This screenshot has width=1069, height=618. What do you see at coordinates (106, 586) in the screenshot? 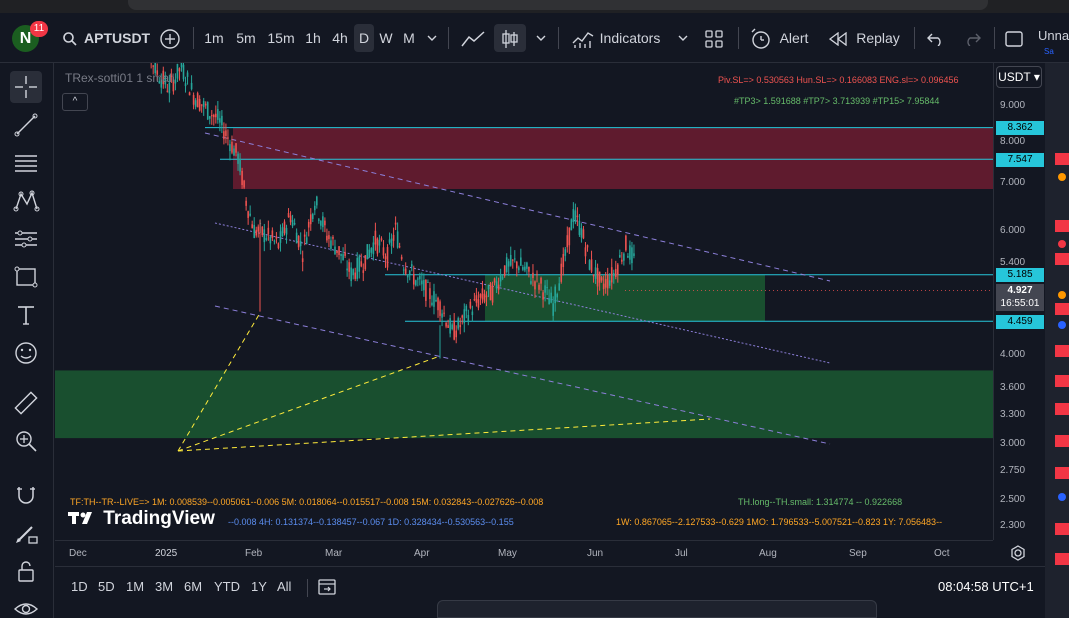
I see `range-5d: 5D` at bounding box center [106, 586].